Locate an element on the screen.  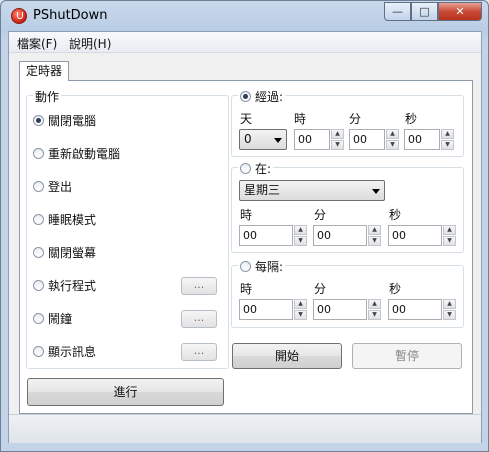
at-second-spinner: 00 ▲ ▼ is located at coordinates (422, 235).